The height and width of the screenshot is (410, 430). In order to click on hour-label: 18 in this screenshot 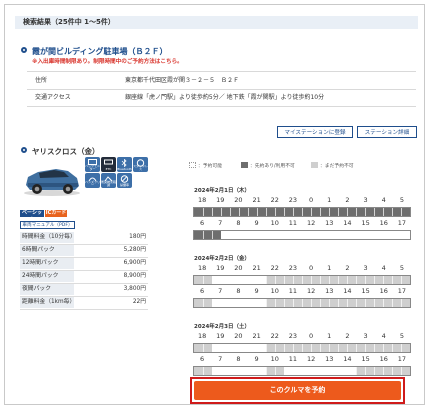, I will do `click(202, 268)`.